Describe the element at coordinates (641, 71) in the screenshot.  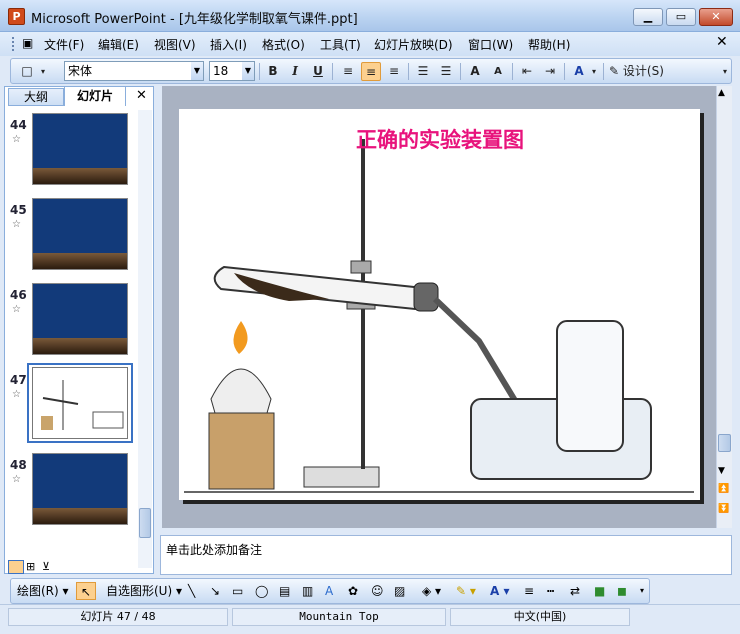
I see `design-button: ✎ 设计(S)` at that location.